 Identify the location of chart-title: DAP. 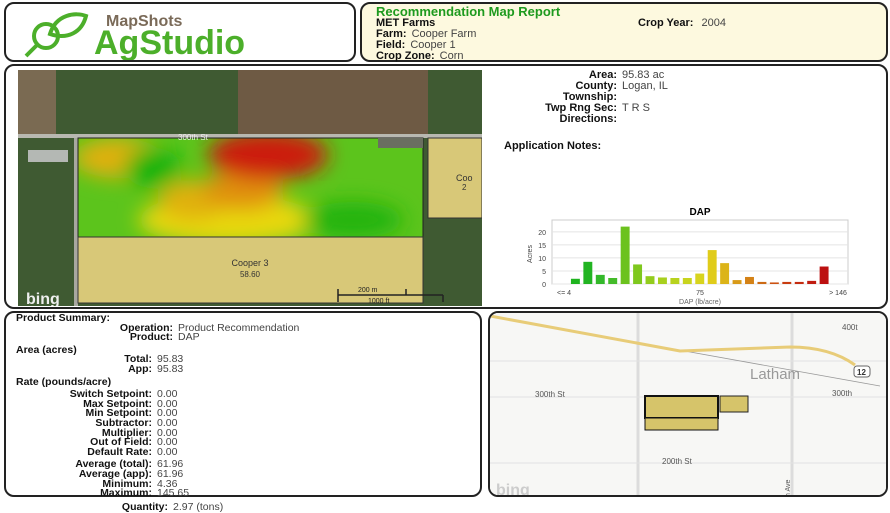
(699, 212).